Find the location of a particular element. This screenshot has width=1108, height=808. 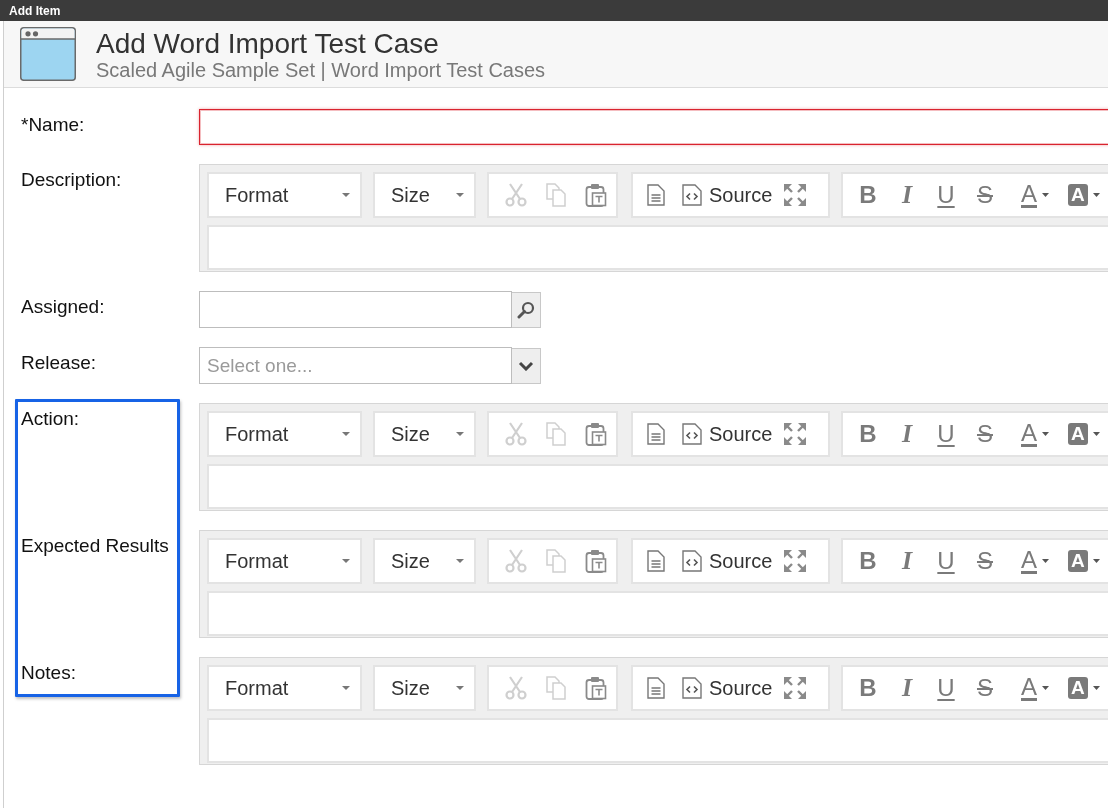

dropdown-button is located at coordinates (526, 366).